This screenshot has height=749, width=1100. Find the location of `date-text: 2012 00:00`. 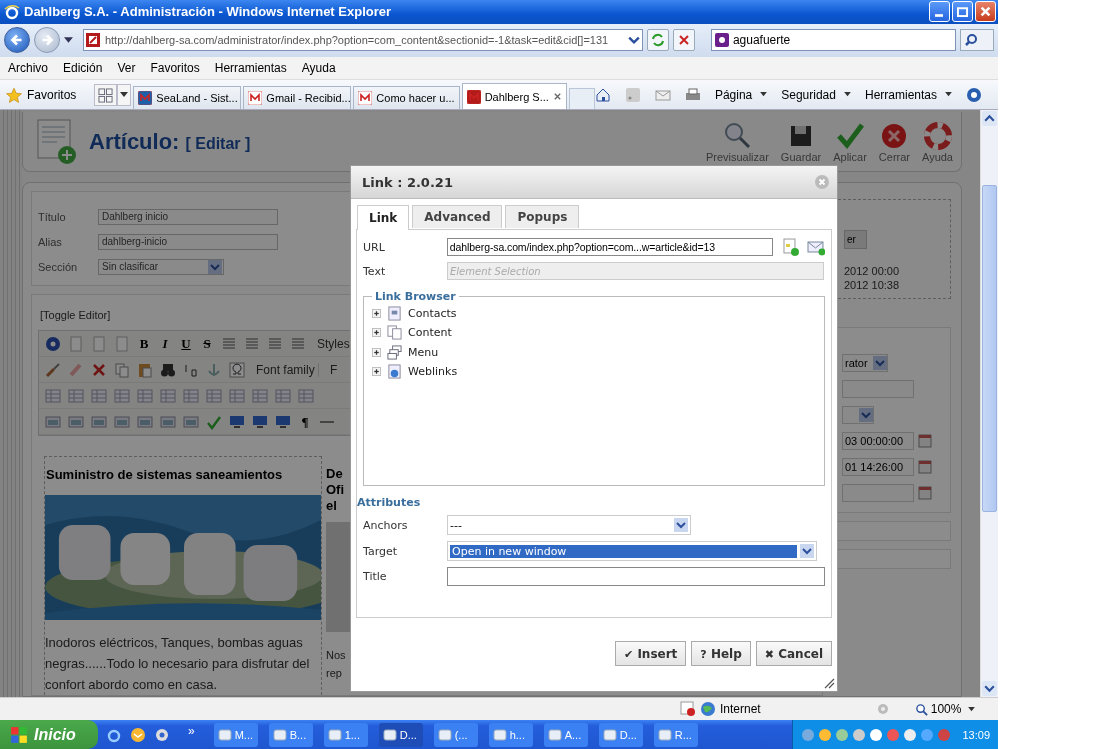

date-text: 2012 00:00 is located at coordinates (872, 271).